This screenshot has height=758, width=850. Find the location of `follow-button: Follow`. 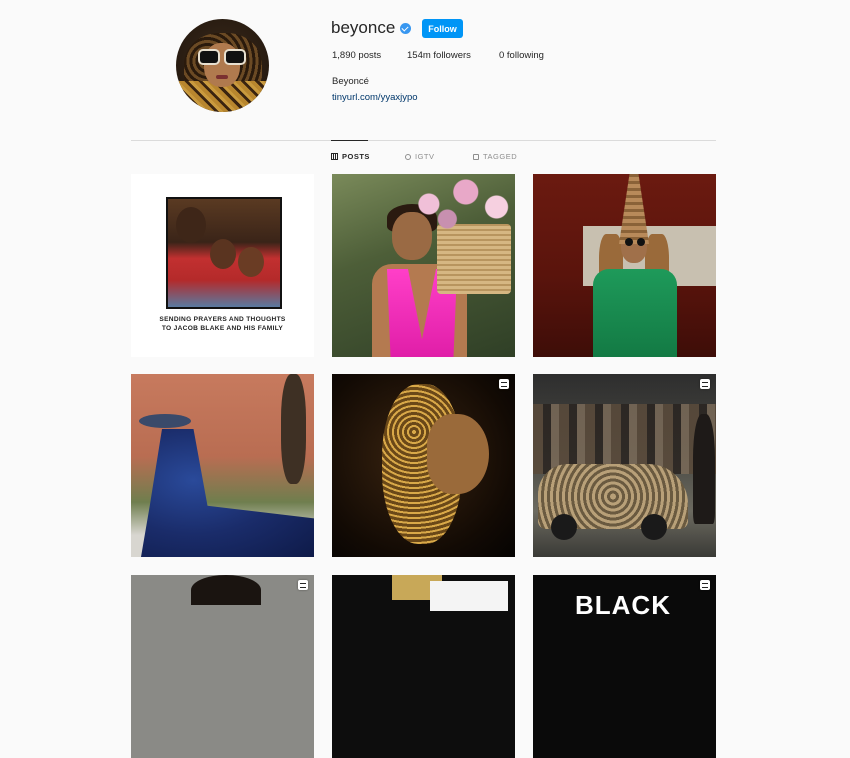

follow-button: Follow is located at coordinates (442, 28).